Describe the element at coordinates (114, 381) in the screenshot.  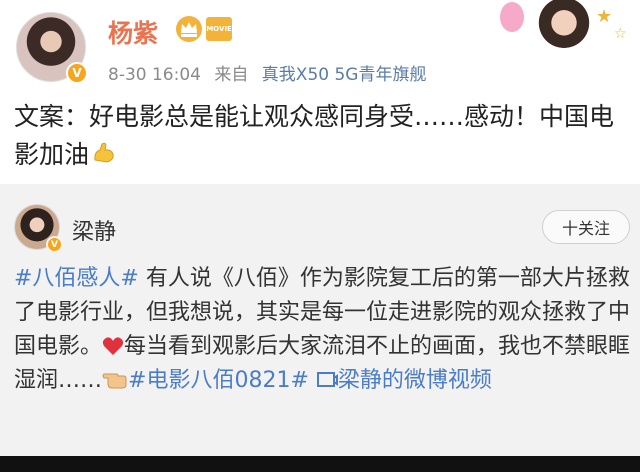
I see `pointing-hand-icon` at that location.